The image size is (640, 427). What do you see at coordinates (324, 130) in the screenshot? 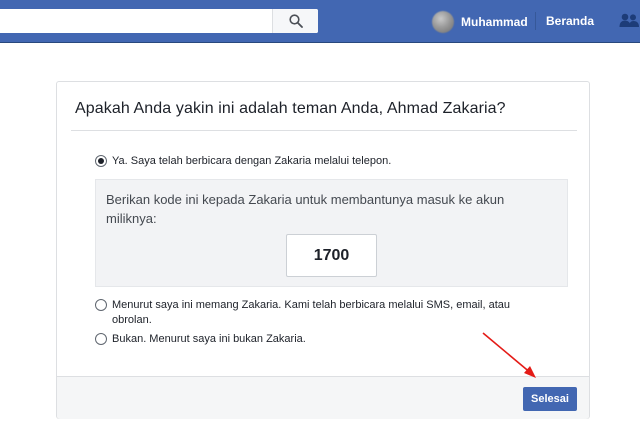
I see `title-divider` at bounding box center [324, 130].